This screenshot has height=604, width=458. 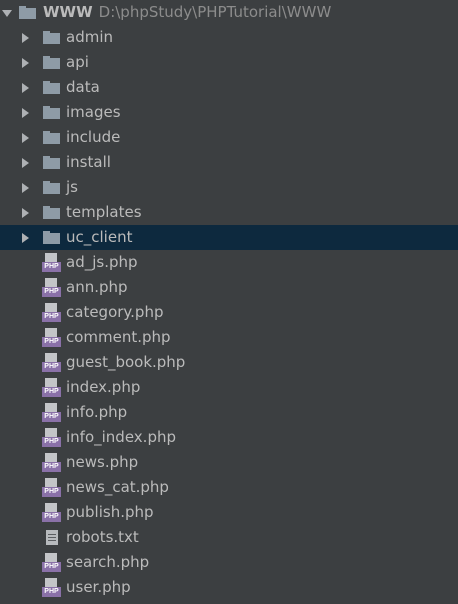 What do you see at coordinates (229, 62) in the screenshot?
I see `tree-folder-row: api` at bounding box center [229, 62].